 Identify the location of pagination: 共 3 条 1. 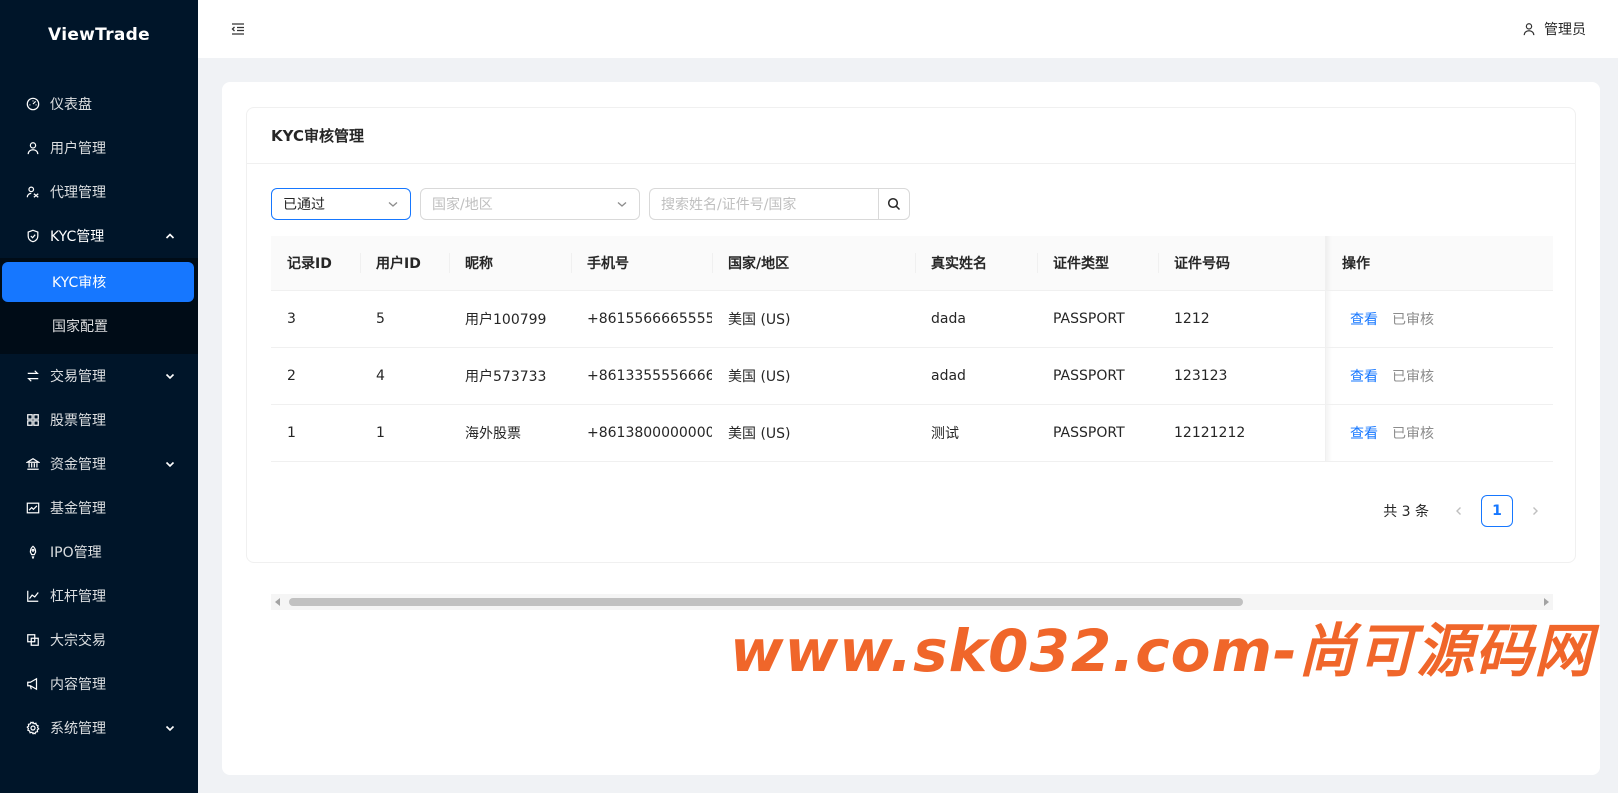
(1467, 511).